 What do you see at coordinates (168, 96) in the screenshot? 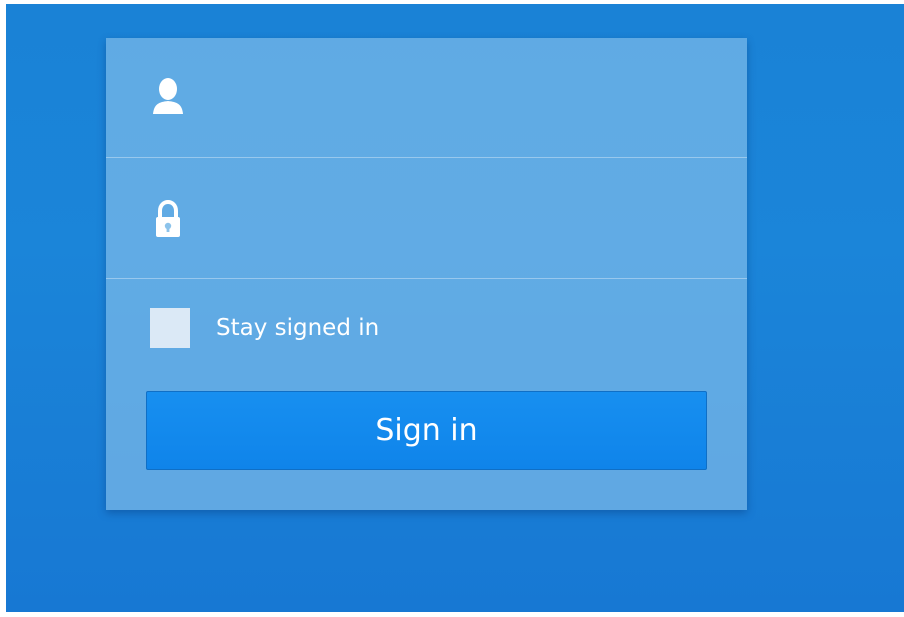
I see `user-icon` at bounding box center [168, 96].